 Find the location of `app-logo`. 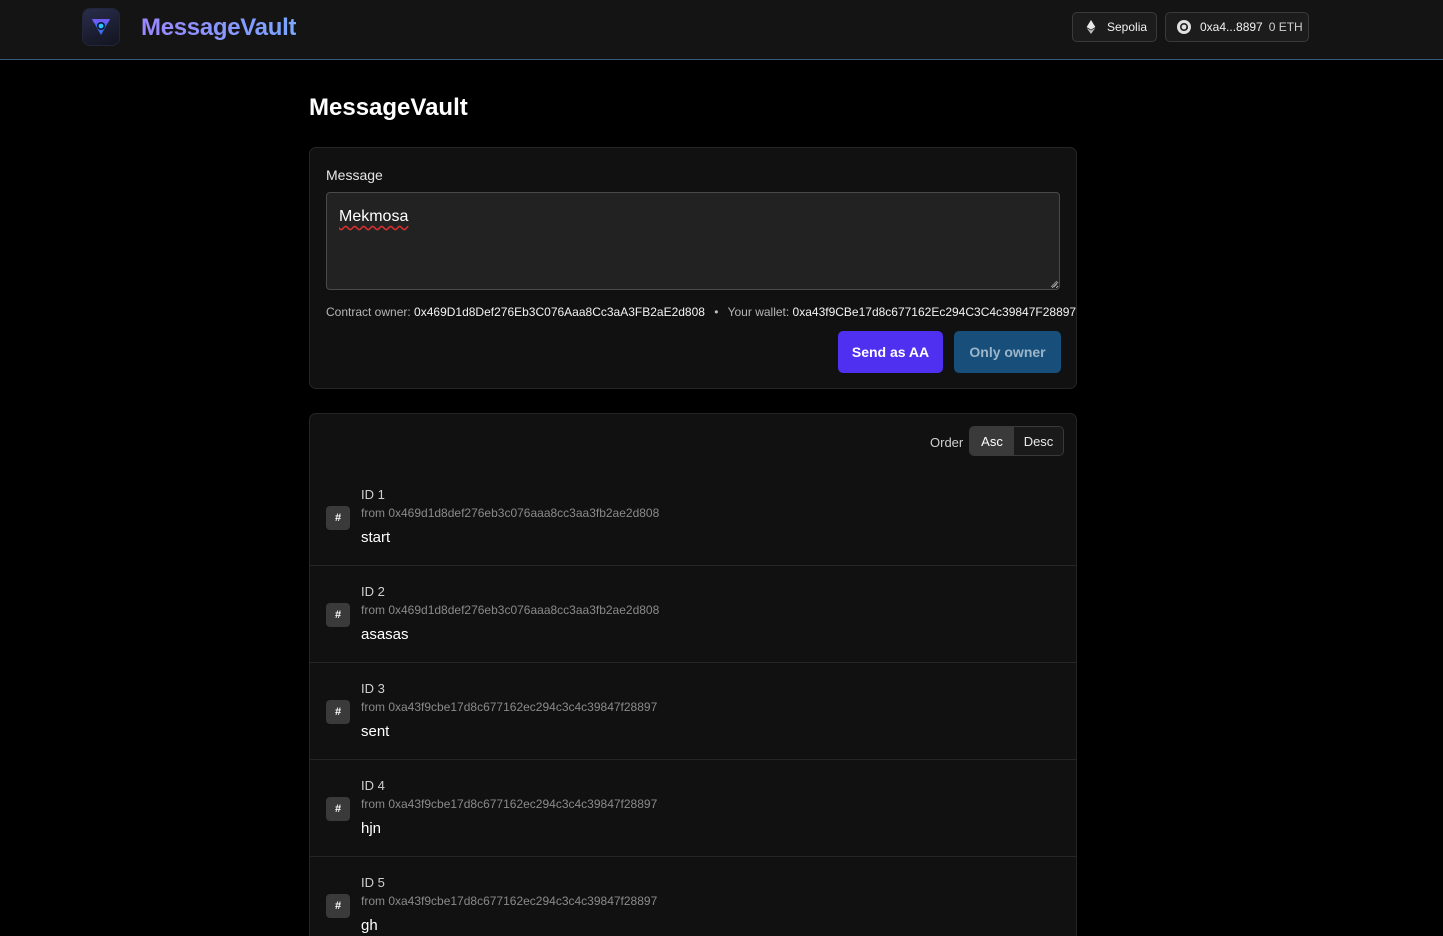

app-logo is located at coordinates (101, 27).